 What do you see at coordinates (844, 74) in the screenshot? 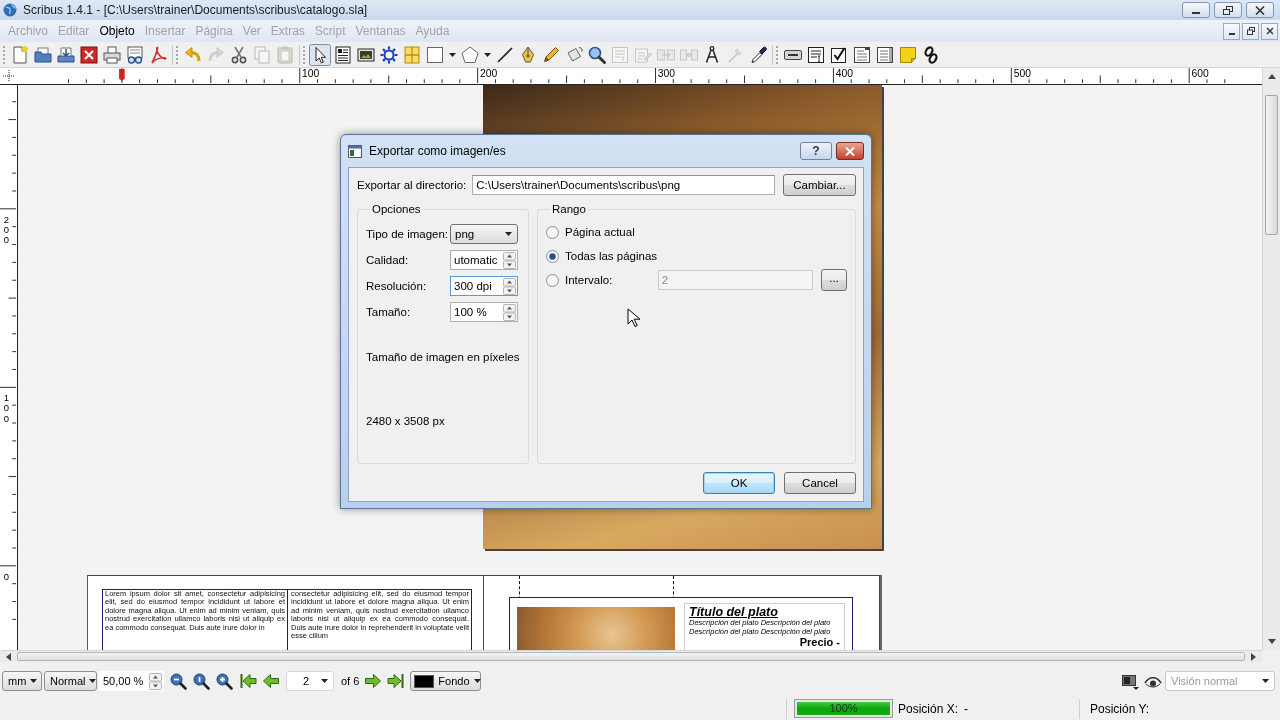
I see `ruler-label: 400` at bounding box center [844, 74].